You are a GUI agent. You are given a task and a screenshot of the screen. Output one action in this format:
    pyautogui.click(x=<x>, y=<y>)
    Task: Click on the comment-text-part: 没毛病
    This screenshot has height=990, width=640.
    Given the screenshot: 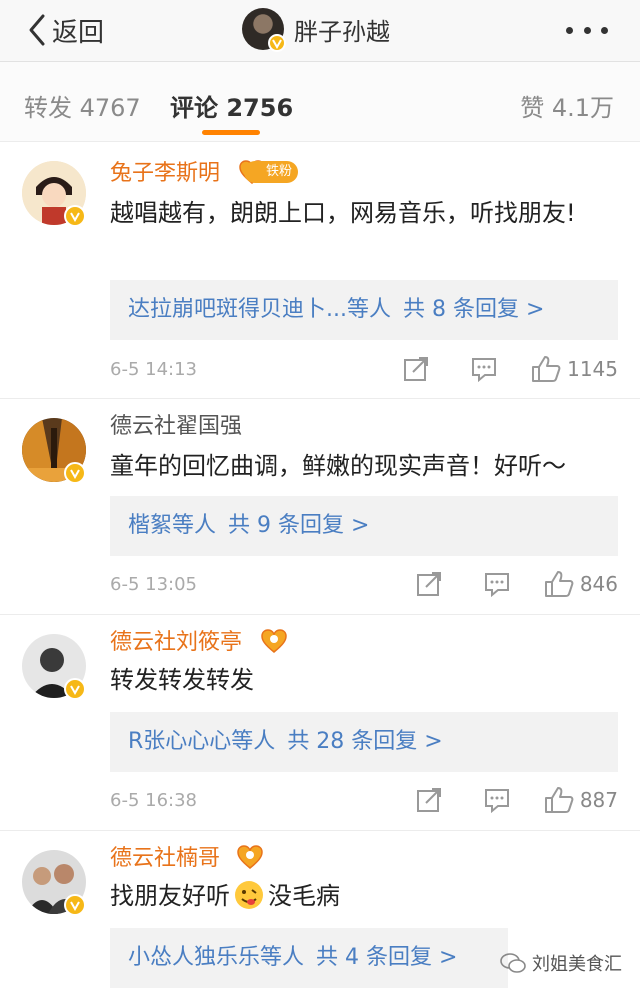 What is the action you would take?
    pyautogui.click(x=304, y=896)
    